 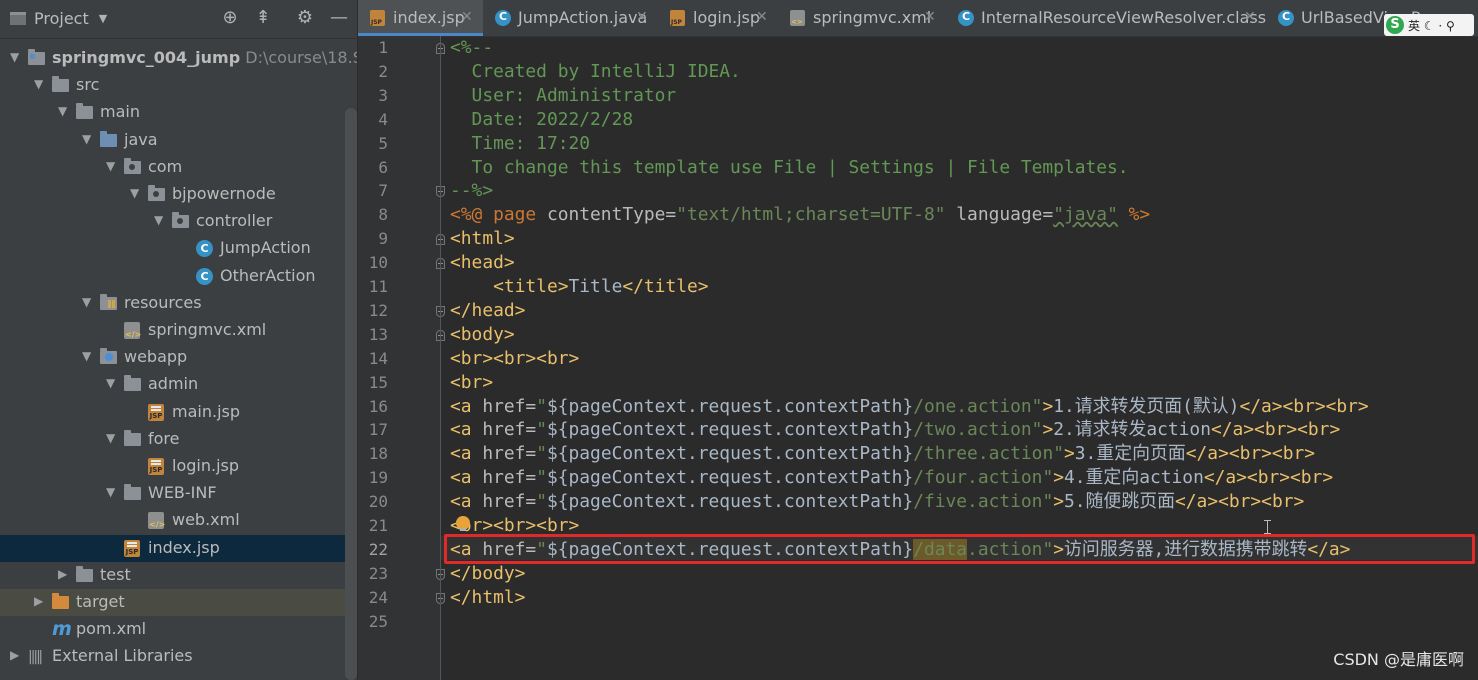 What do you see at coordinates (339, 17) in the screenshot?
I see `minimize-icon: —` at bounding box center [339, 17].